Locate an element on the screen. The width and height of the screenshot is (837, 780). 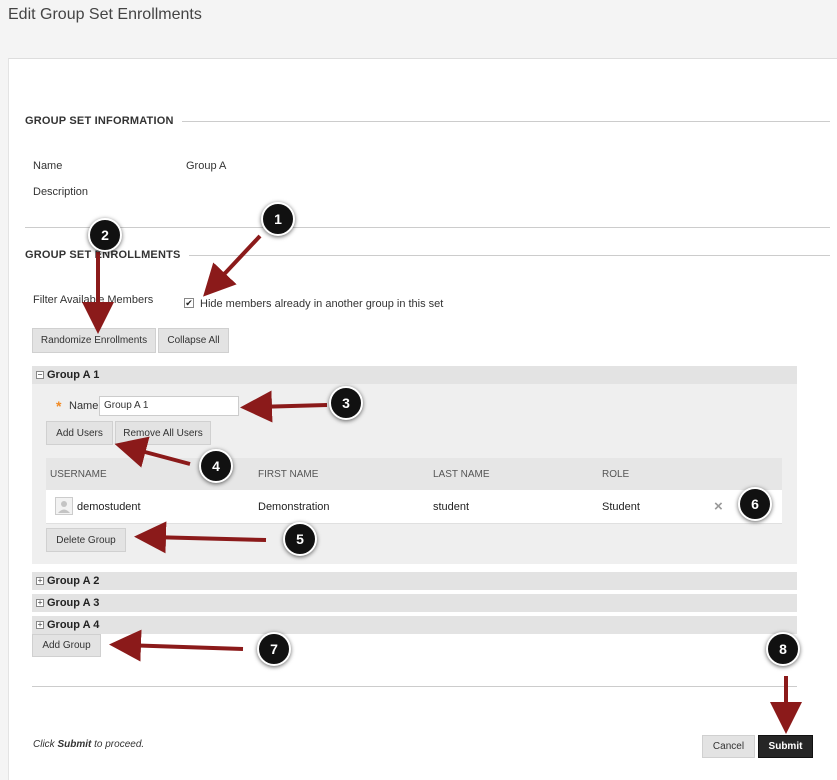
footer-hint: Click Submit to proceed. is located at coordinates (88, 744).